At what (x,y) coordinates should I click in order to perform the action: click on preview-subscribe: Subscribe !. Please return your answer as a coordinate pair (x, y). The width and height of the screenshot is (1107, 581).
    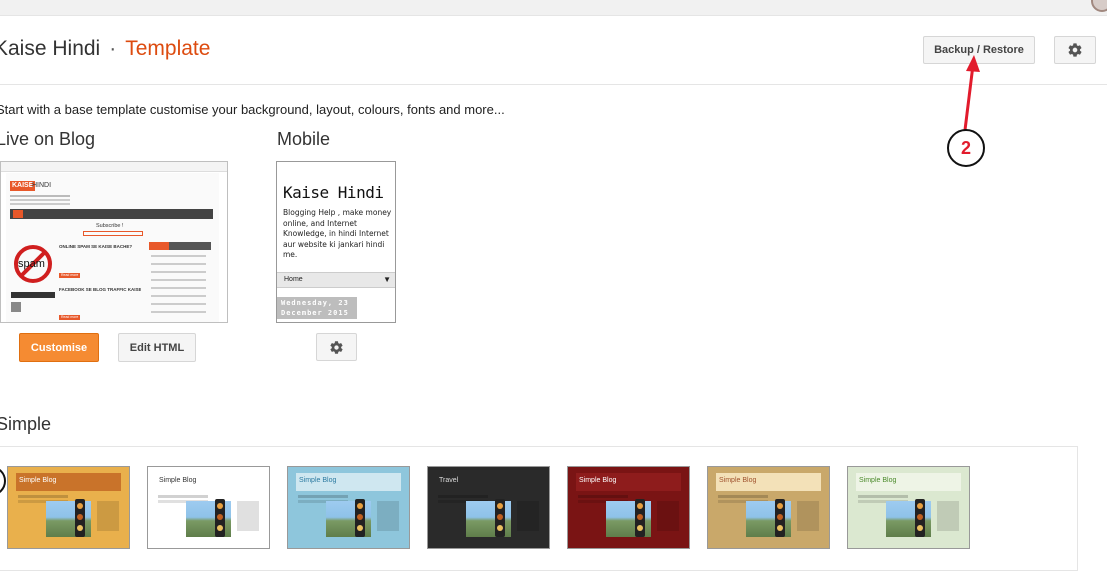
    Looking at the image, I should click on (110, 226).